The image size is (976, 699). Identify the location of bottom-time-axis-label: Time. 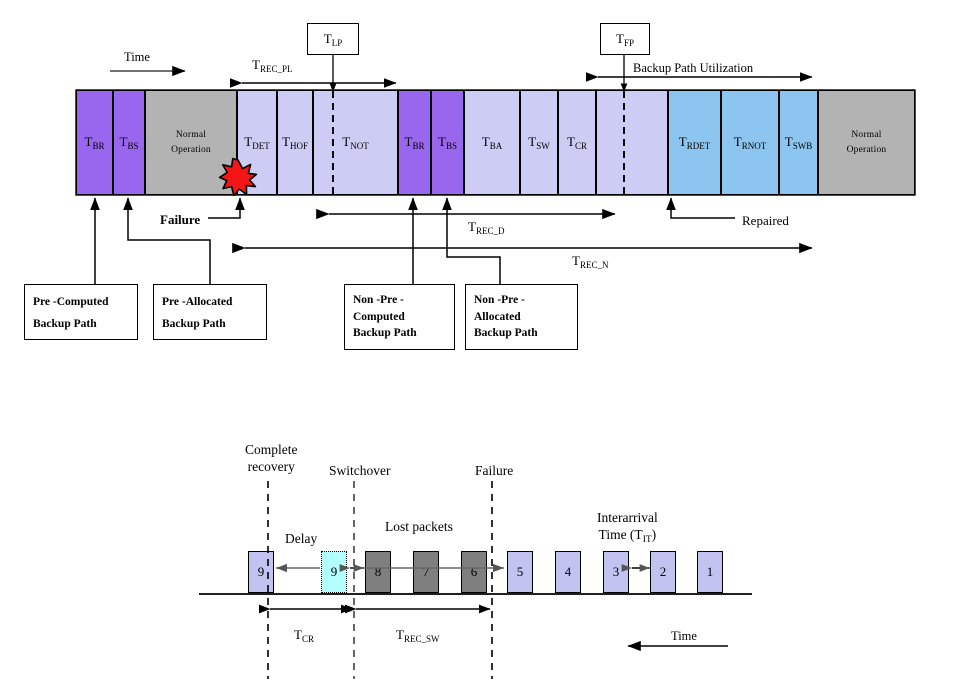
(684, 636).